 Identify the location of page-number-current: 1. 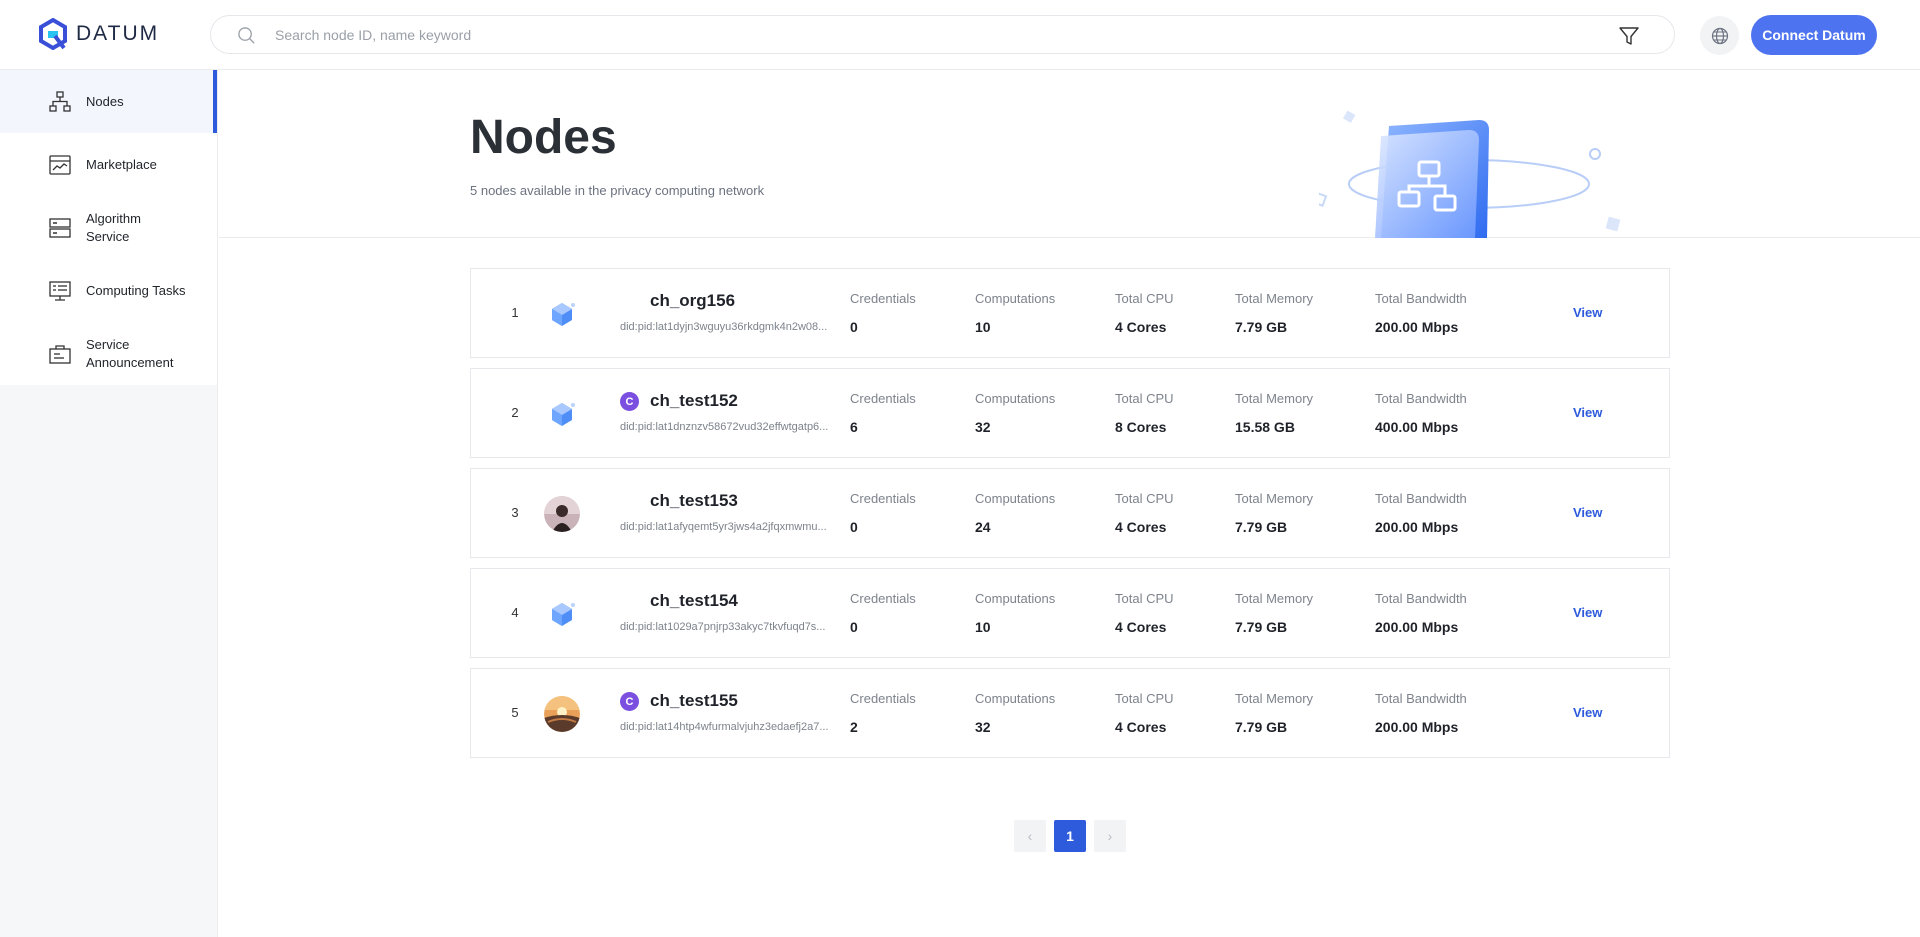
(1070, 836).